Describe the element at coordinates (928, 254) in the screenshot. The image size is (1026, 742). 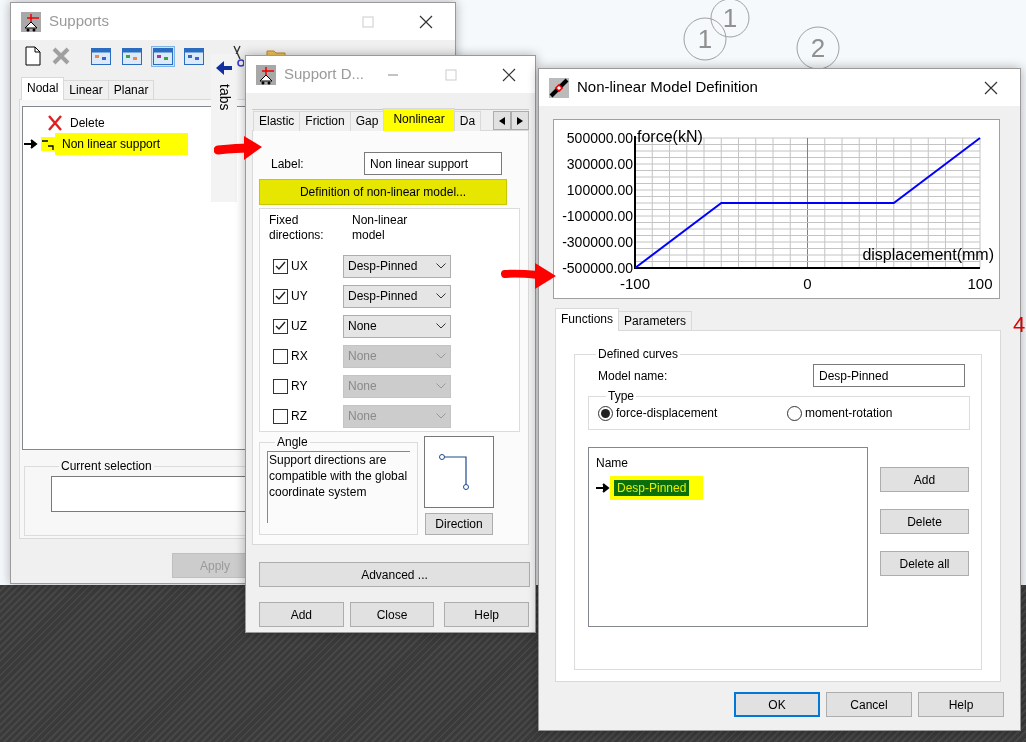
I see `axis-title: displacement(mm)` at that location.